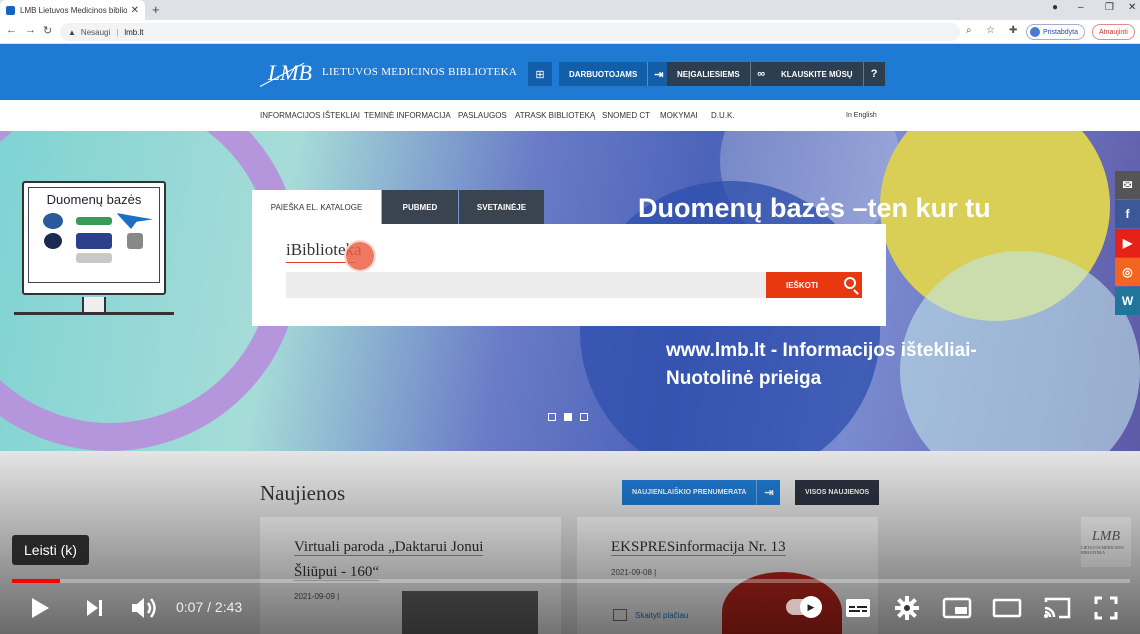  I want to click on tab-title: LMB Lietuvos Medicinos bibliote, so click(73, 10).